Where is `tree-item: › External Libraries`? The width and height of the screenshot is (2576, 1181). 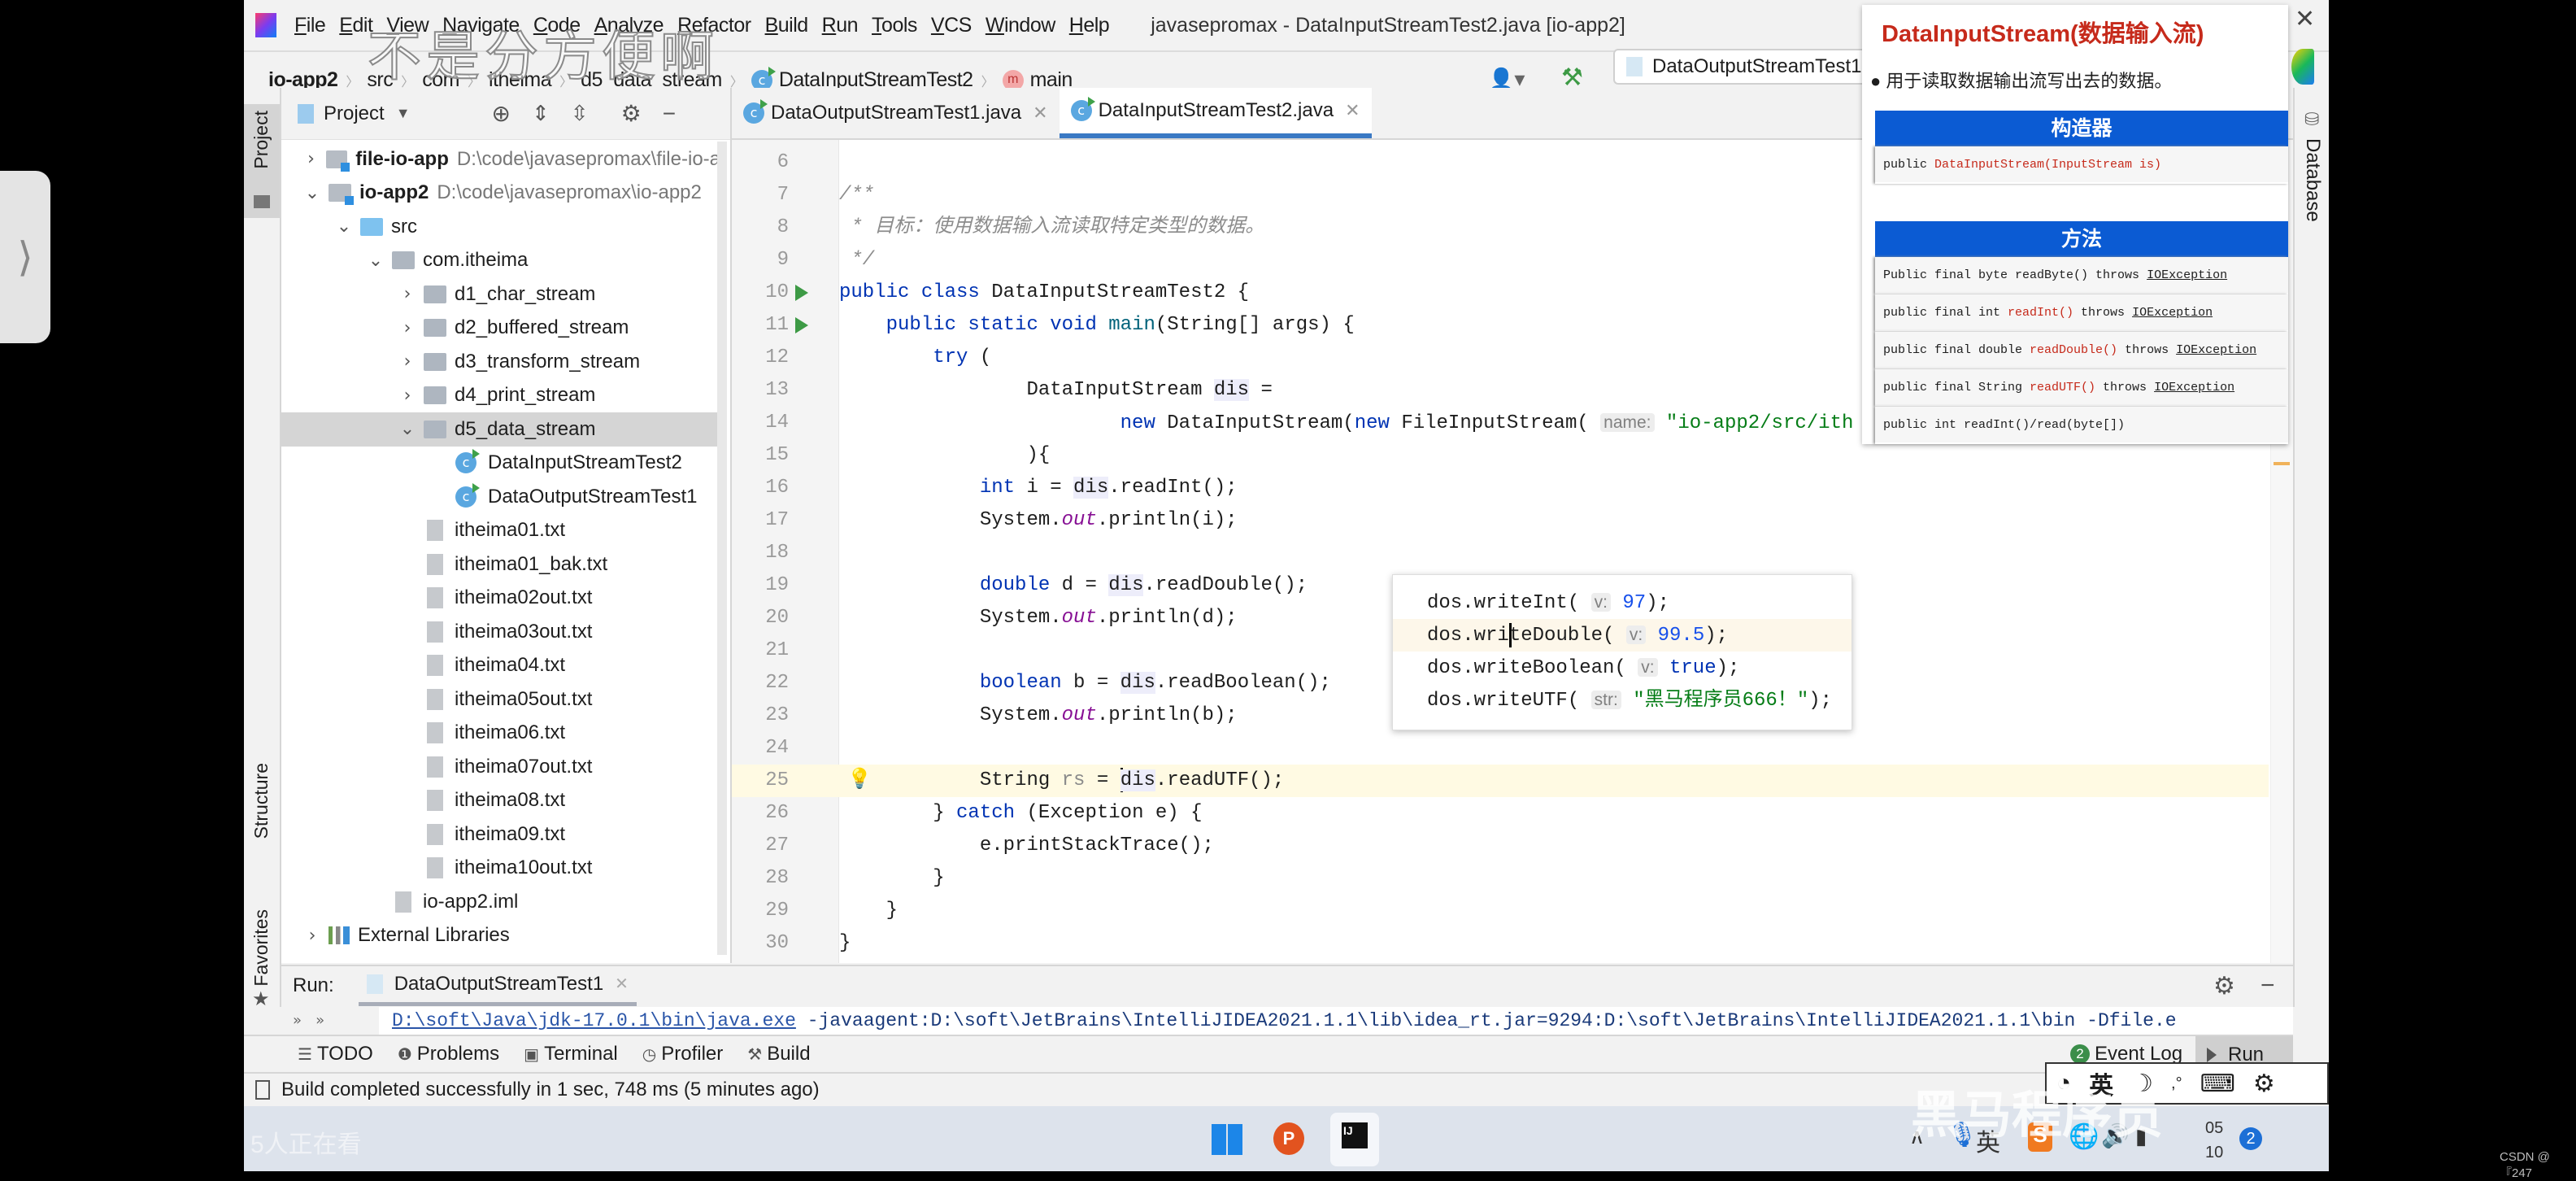
tree-item: › External Libraries is located at coordinates (501, 936).